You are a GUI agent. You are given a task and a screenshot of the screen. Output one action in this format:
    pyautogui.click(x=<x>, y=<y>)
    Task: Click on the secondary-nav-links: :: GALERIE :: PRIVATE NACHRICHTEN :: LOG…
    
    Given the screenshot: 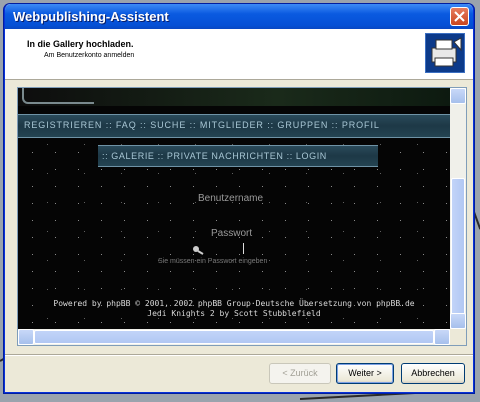 What is the action you would take?
    pyautogui.click(x=214, y=156)
    